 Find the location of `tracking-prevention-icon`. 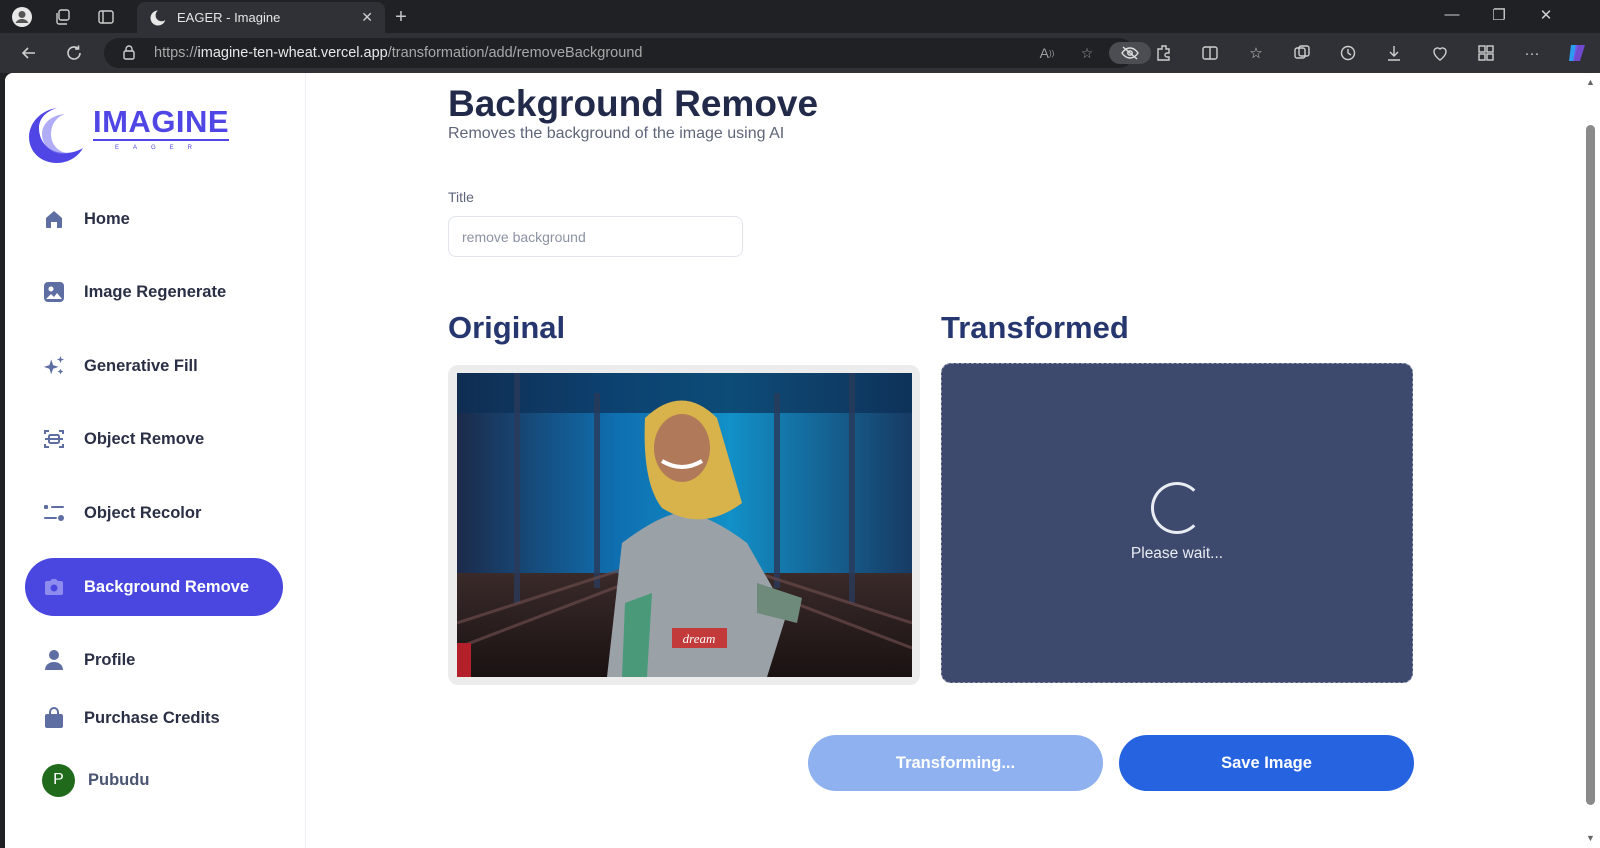

tracking-prevention-icon is located at coordinates (1130, 53).